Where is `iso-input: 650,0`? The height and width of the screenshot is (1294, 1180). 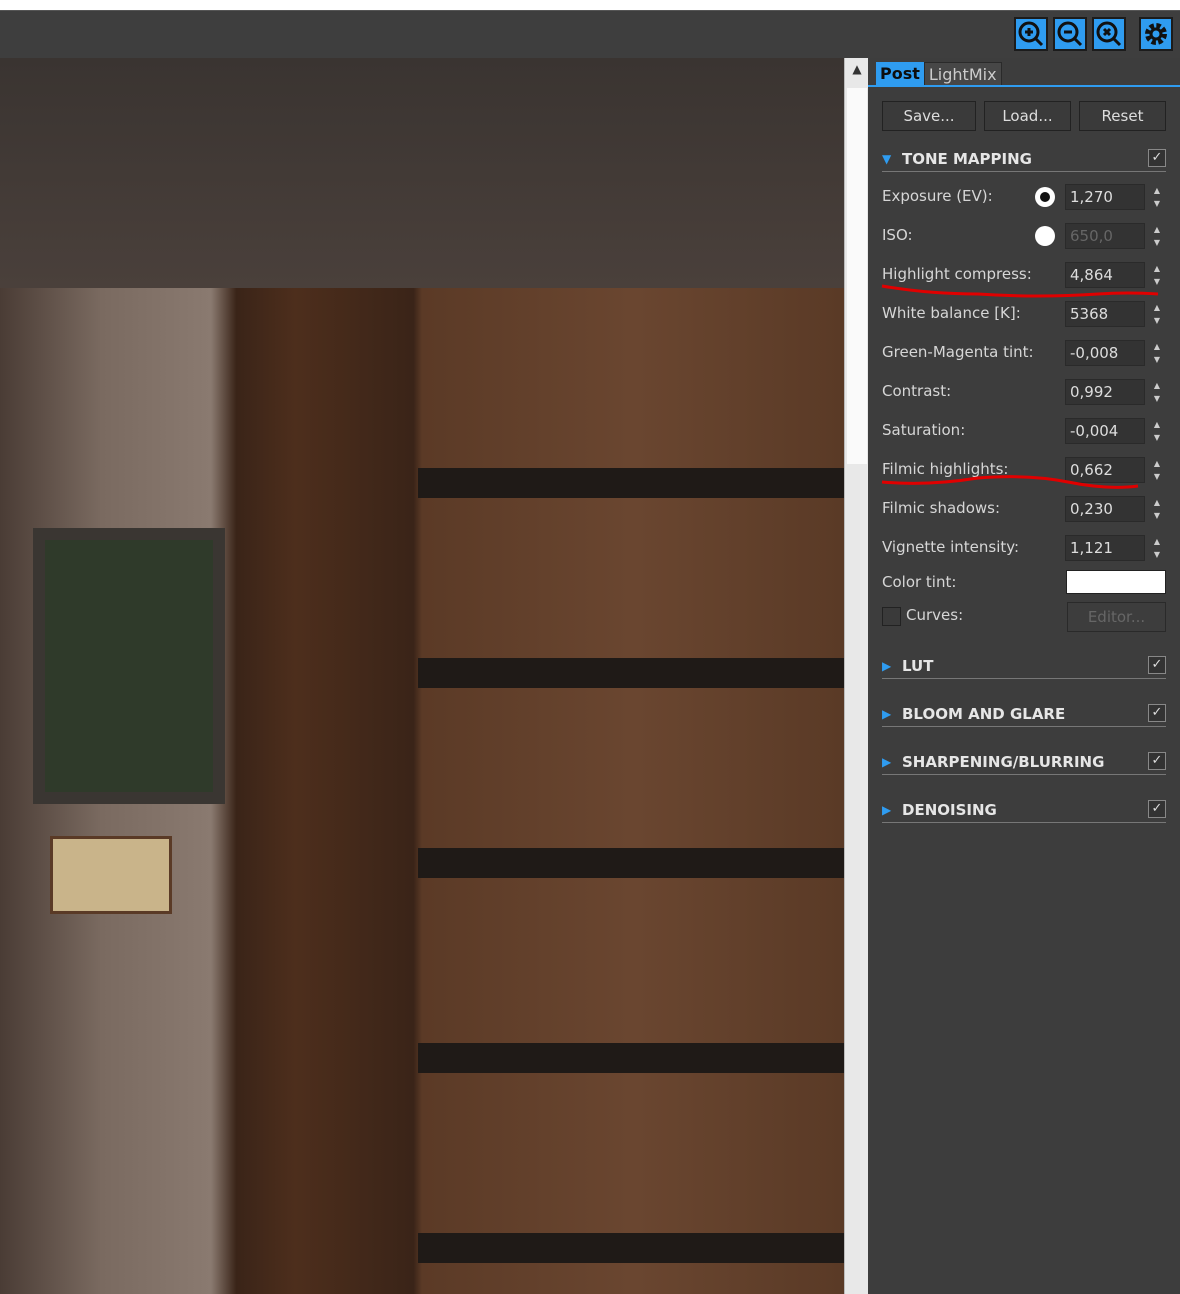 iso-input: 650,0 is located at coordinates (1105, 236).